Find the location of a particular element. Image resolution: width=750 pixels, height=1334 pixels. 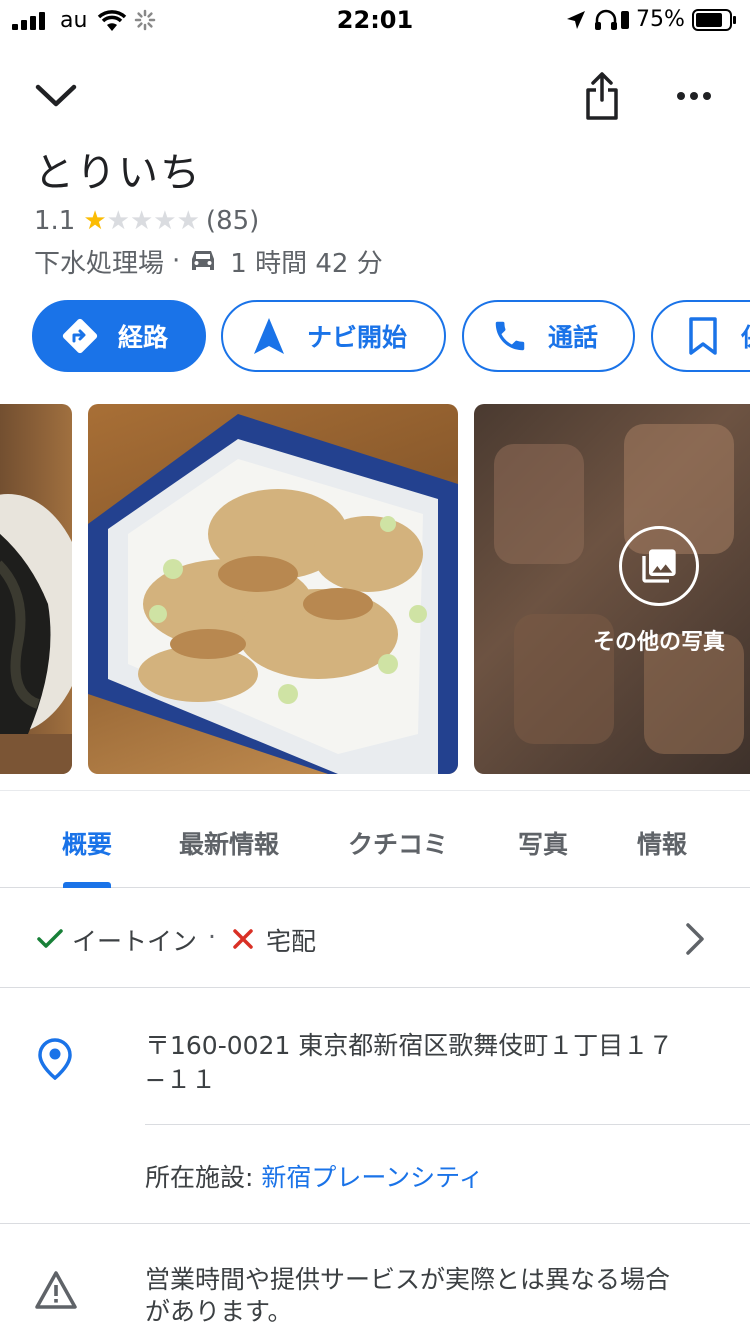

more-photos-label: その他の写真 is located at coordinates (658, 642).